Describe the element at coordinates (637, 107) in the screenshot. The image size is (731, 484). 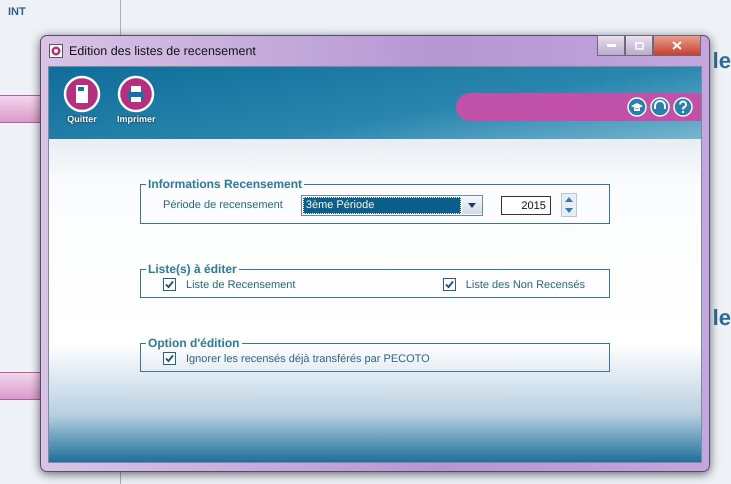
I see `graduation-cap-icon` at that location.